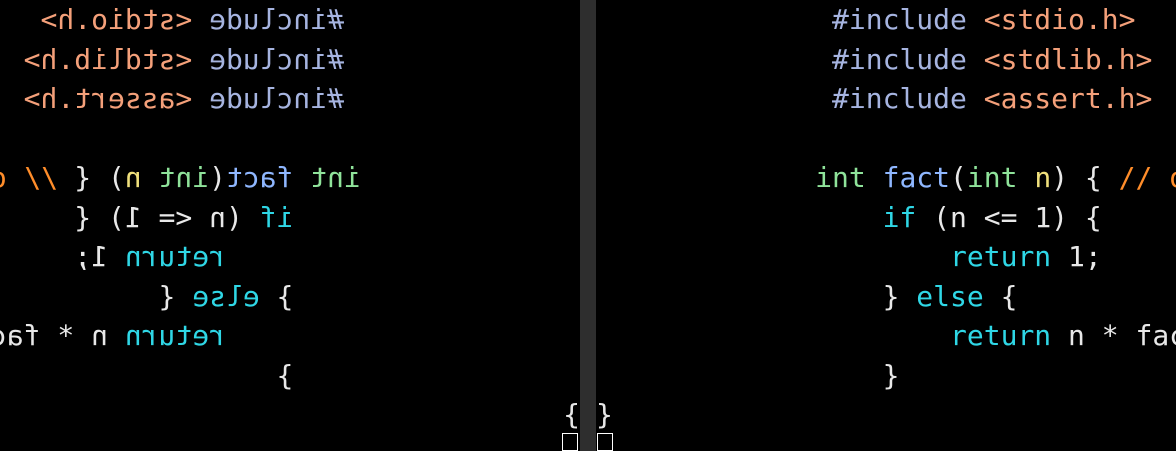 Image resolution: width=1176 pixels, height=451 pixels. Describe the element at coordinates (570, 442) in the screenshot. I see `mirrored-cursor` at that location.